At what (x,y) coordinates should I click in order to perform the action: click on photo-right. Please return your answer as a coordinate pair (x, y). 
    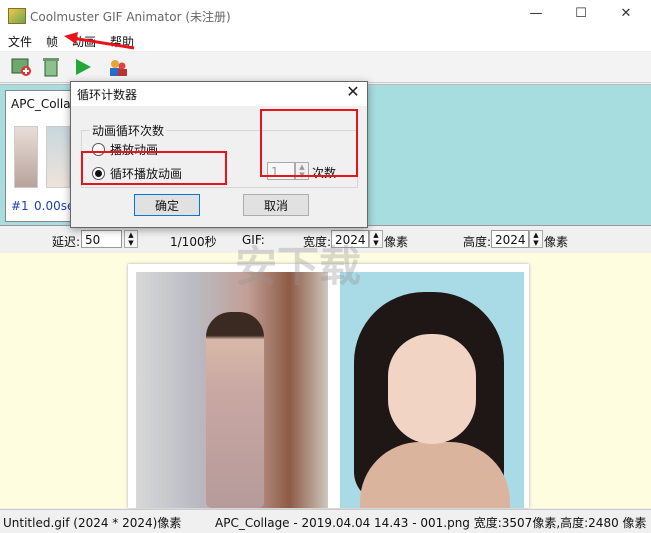
    Looking at the image, I should click on (432, 390).